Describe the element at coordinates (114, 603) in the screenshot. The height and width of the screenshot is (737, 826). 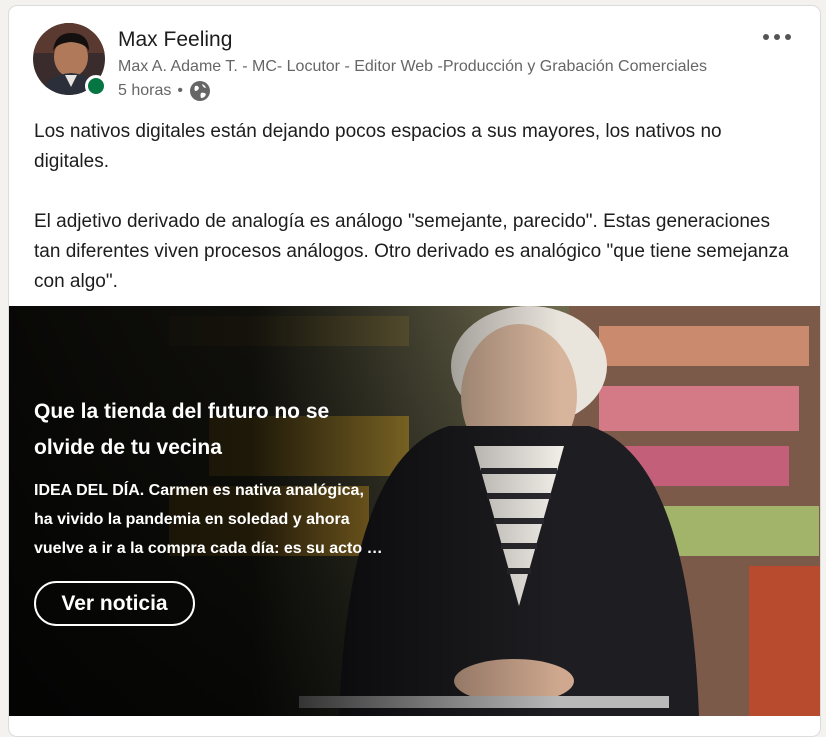
I see `view-article-button: Ver noticia` at that location.